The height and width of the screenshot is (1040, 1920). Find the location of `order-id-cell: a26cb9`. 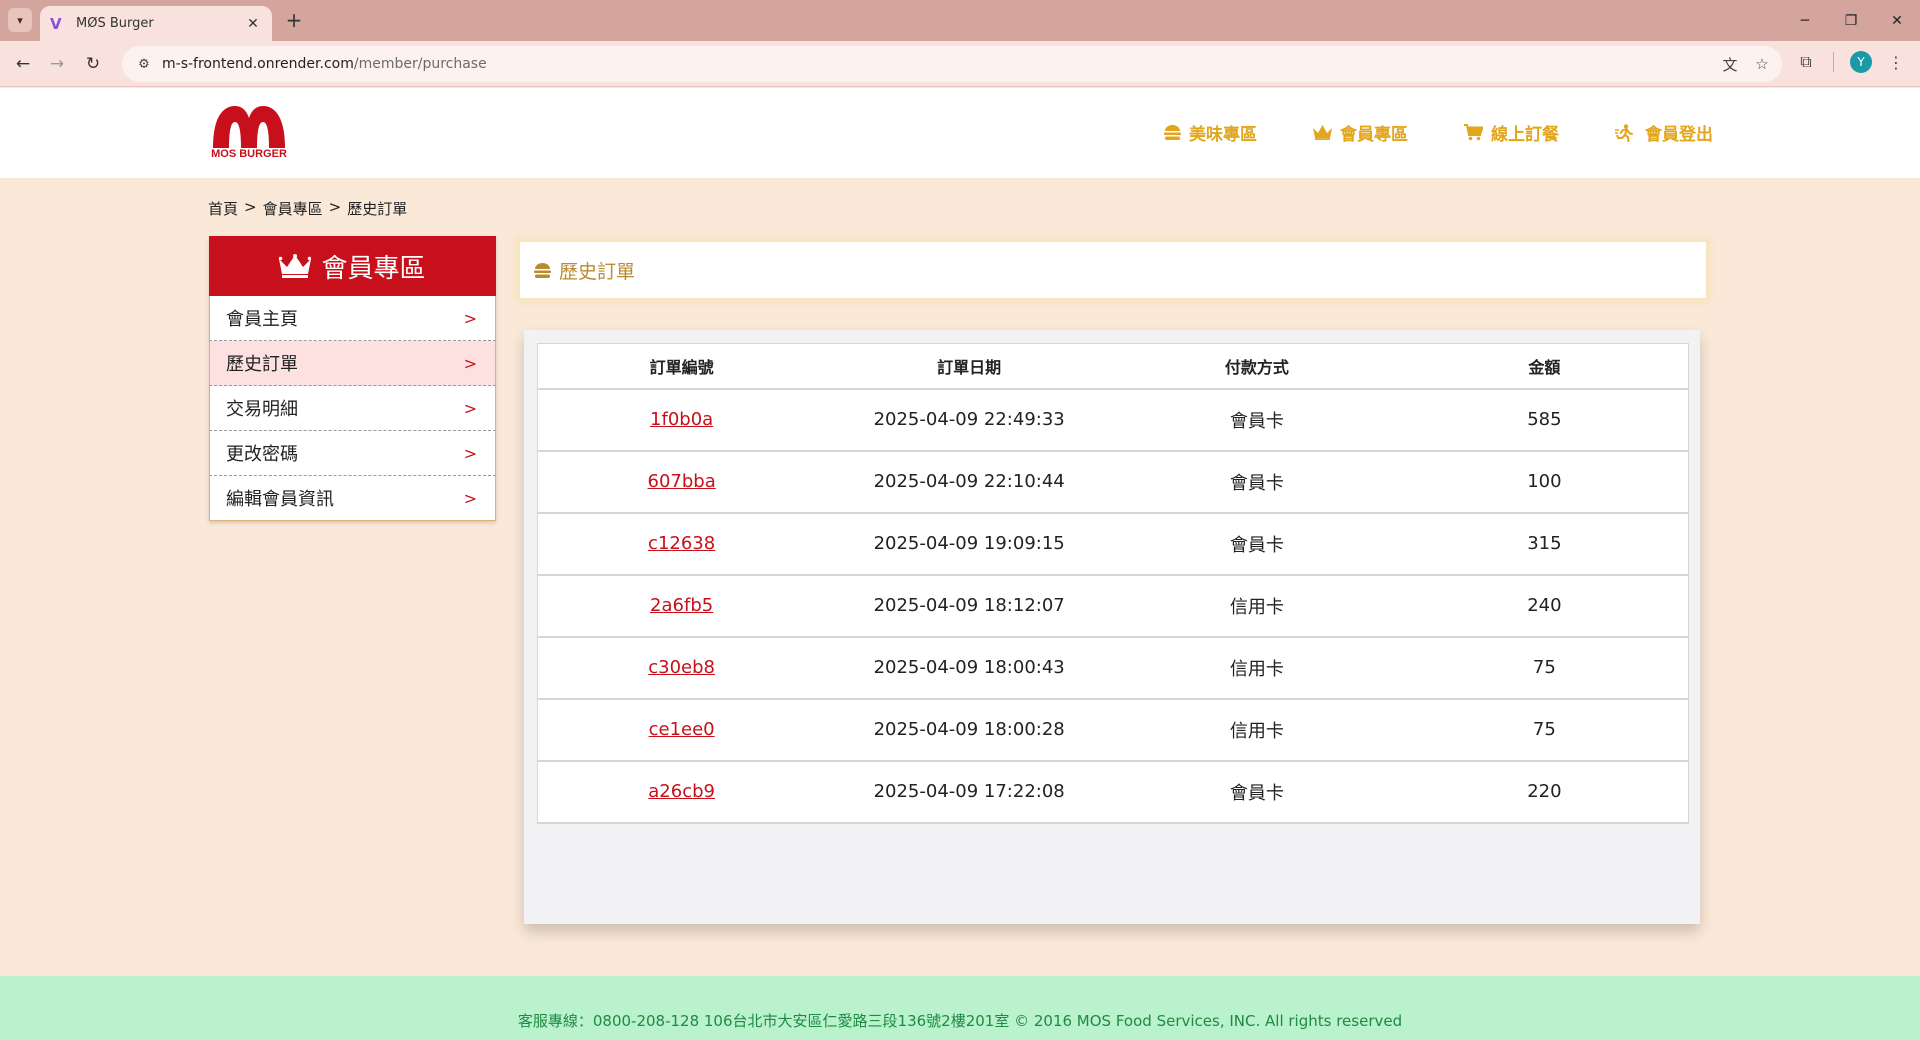

order-id-cell: a26cb9 is located at coordinates (681, 792).